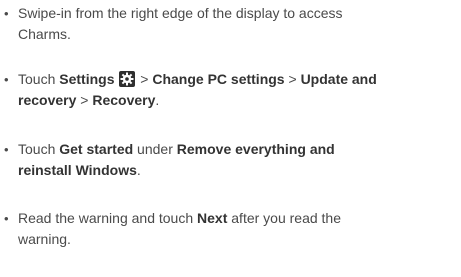  I want to click on recovery-page-term: Recovery, so click(124, 100).